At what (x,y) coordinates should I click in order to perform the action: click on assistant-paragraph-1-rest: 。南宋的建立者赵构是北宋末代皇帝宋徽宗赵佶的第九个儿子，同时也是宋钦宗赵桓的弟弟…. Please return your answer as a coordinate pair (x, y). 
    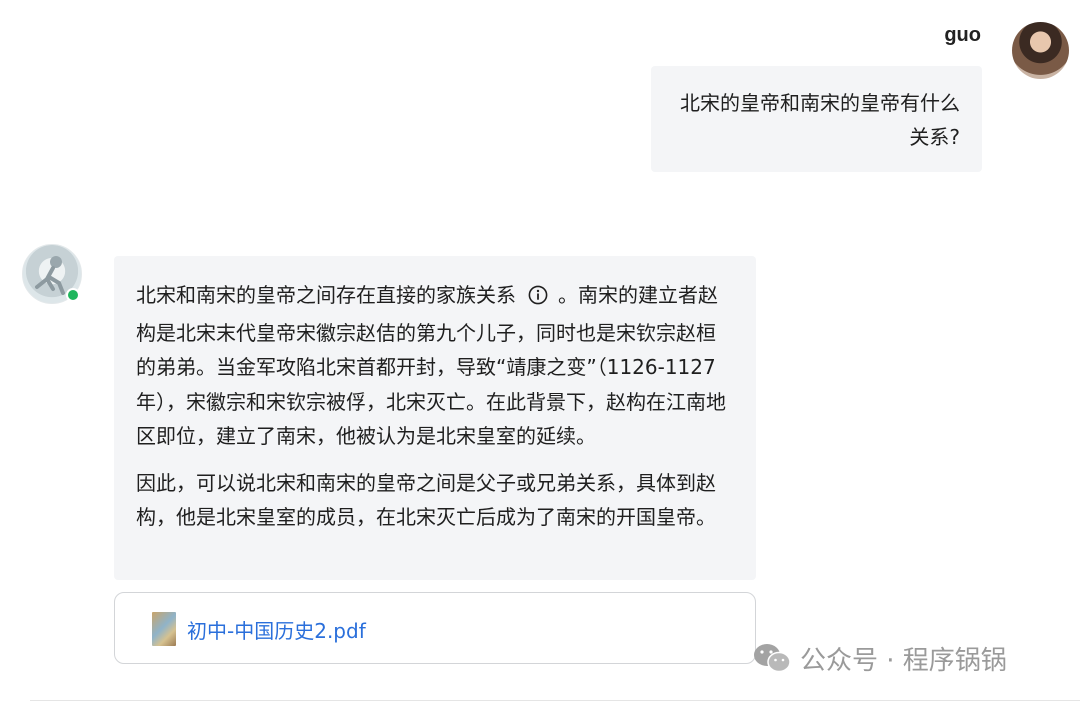
    Looking at the image, I should click on (431, 365).